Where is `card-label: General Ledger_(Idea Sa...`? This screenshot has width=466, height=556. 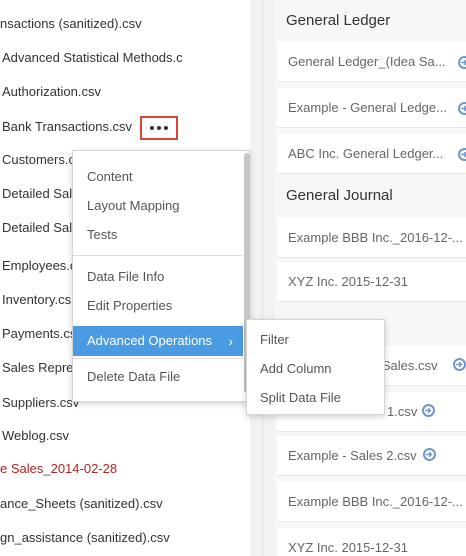 card-label: General Ledger_(Idea Sa... is located at coordinates (367, 61).